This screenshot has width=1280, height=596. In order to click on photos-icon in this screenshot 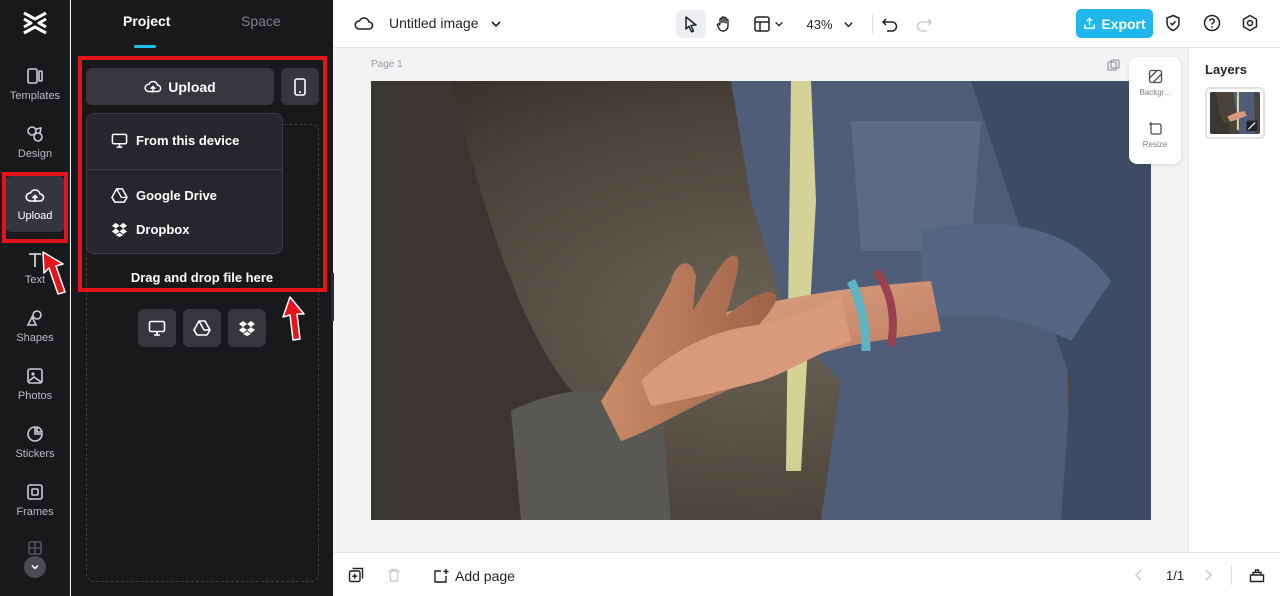, I will do `click(35, 376)`.